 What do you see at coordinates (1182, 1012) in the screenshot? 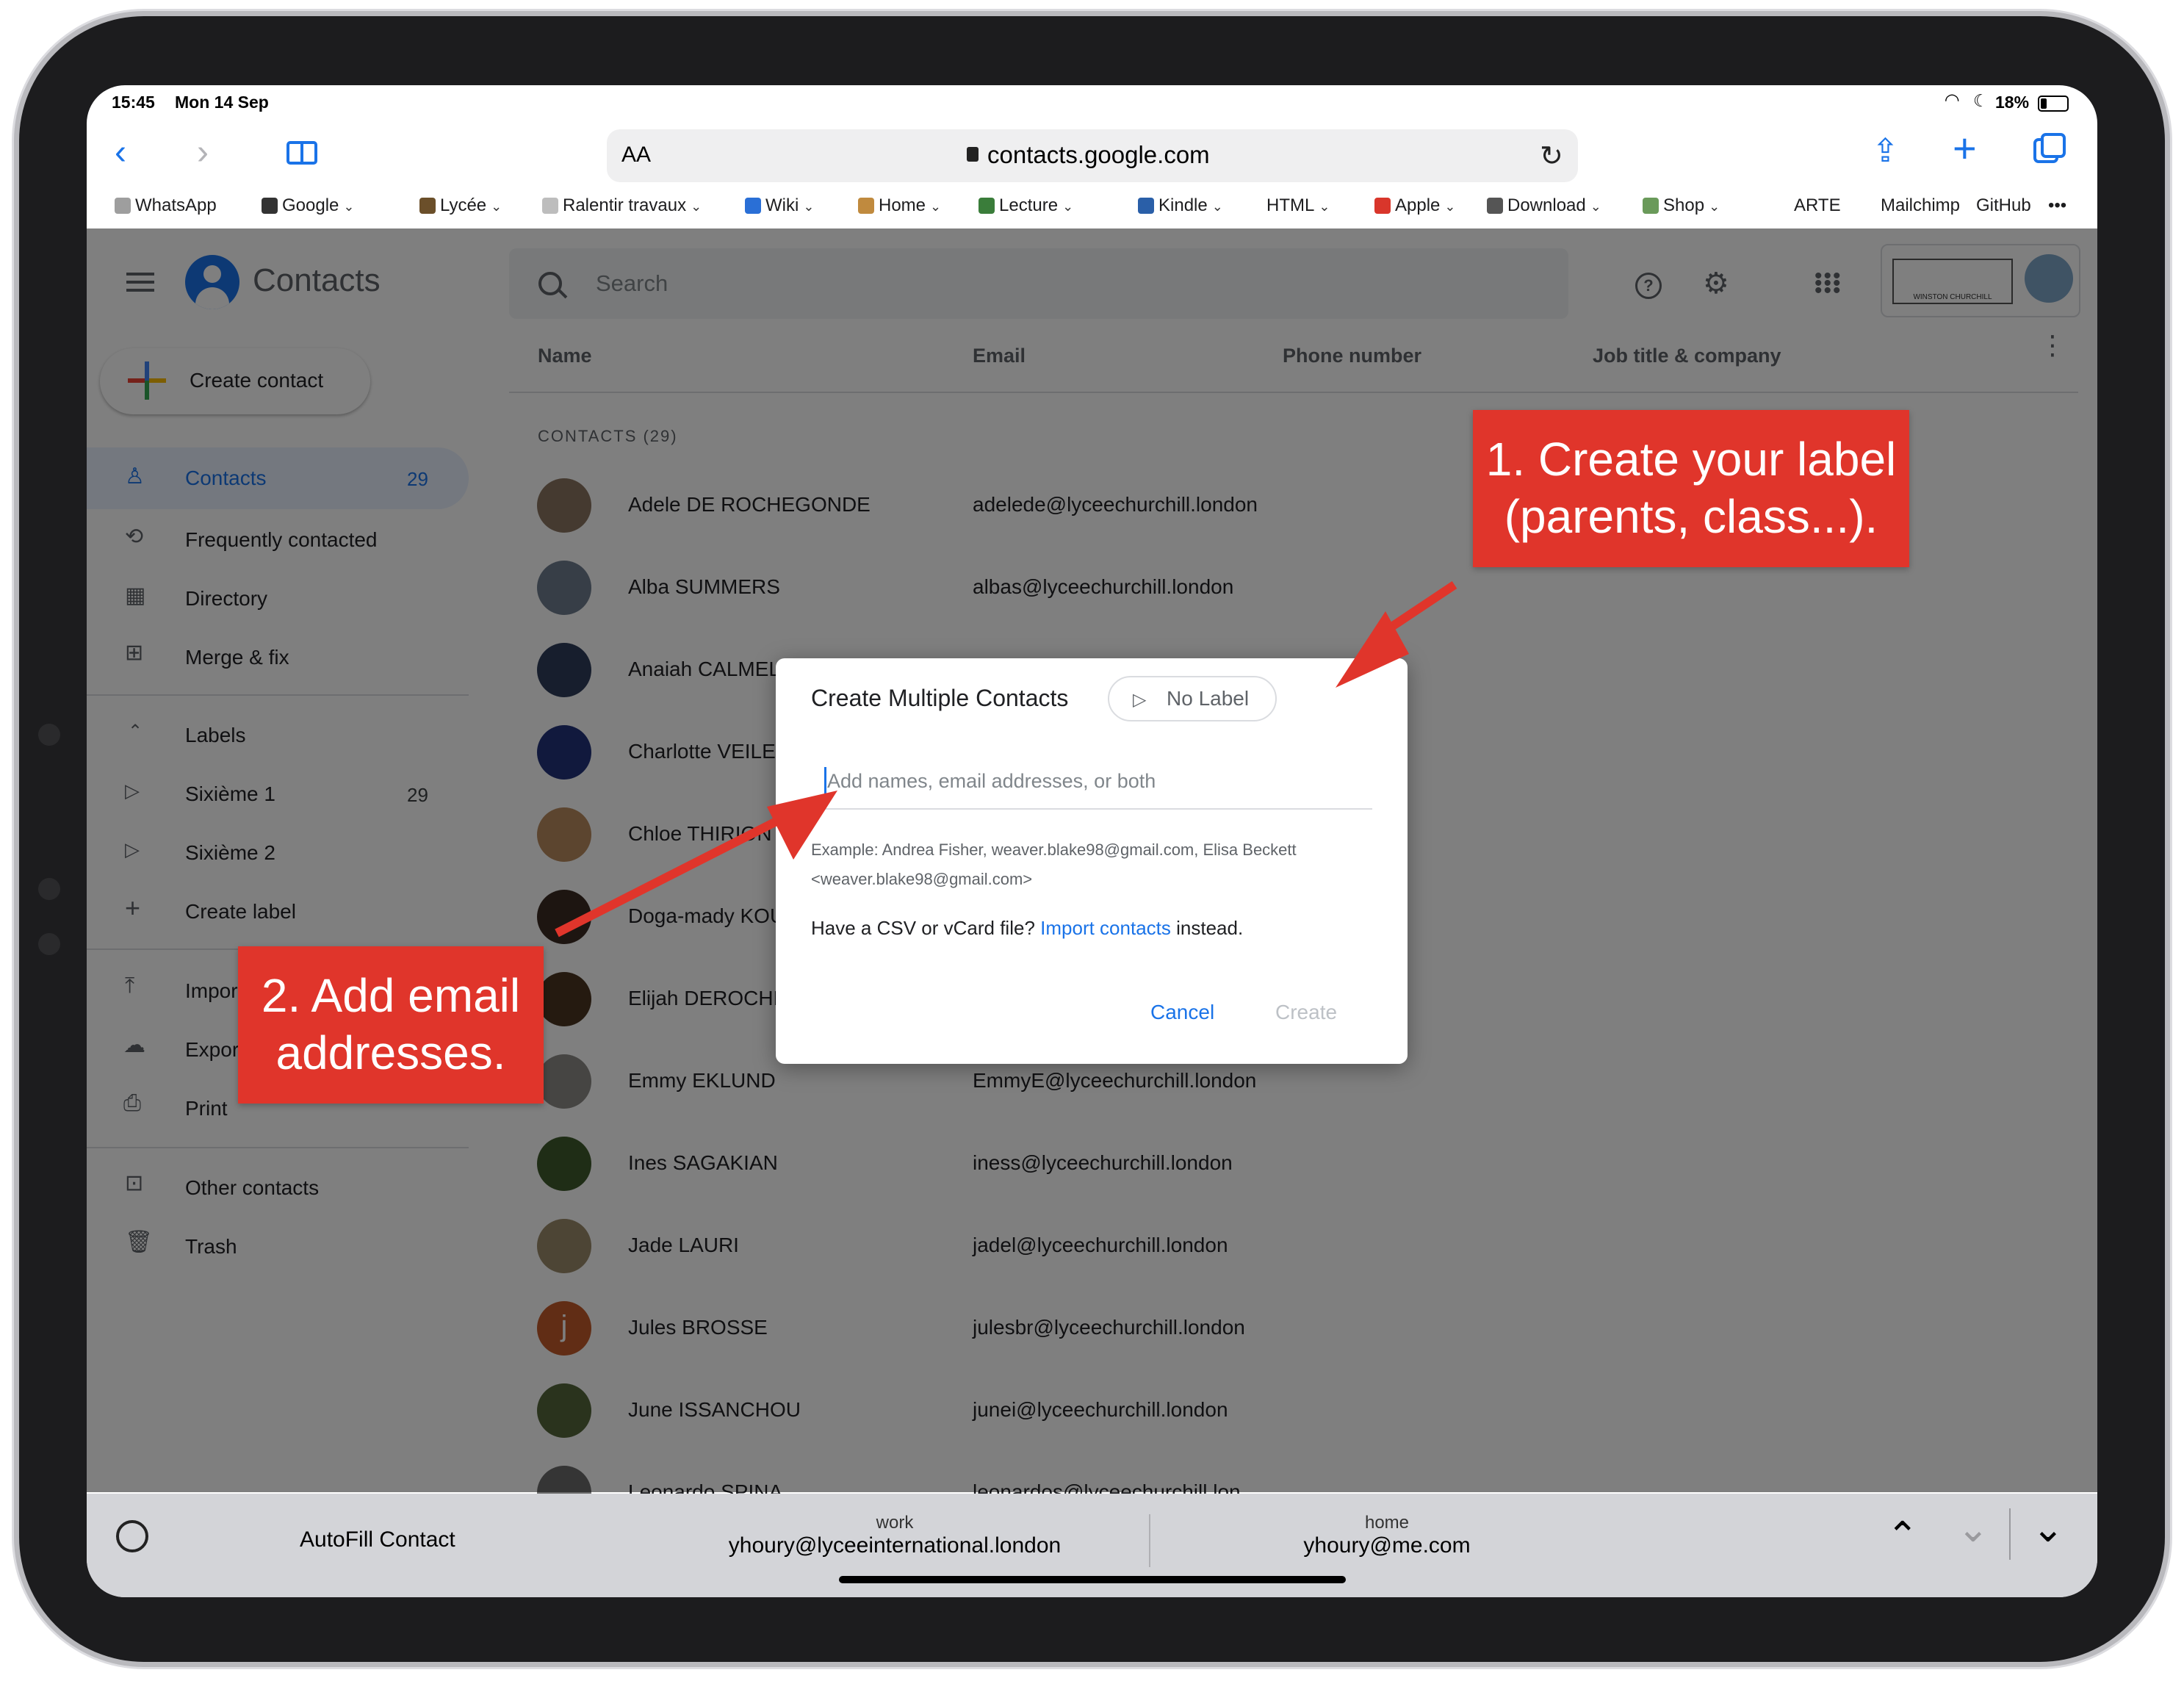
I see `cancel-button: Cancel` at bounding box center [1182, 1012].